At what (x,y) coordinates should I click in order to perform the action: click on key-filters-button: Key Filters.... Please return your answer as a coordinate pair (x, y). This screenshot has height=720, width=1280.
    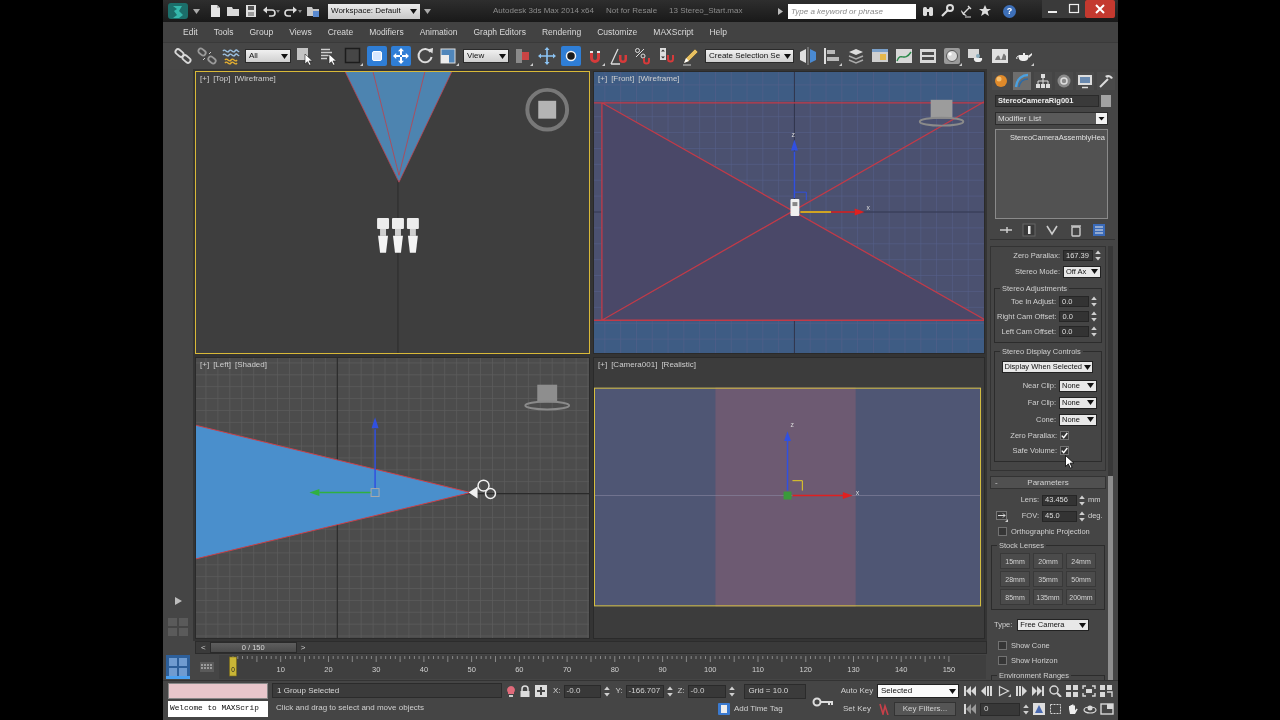
    Looking at the image, I should click on (925, 709).